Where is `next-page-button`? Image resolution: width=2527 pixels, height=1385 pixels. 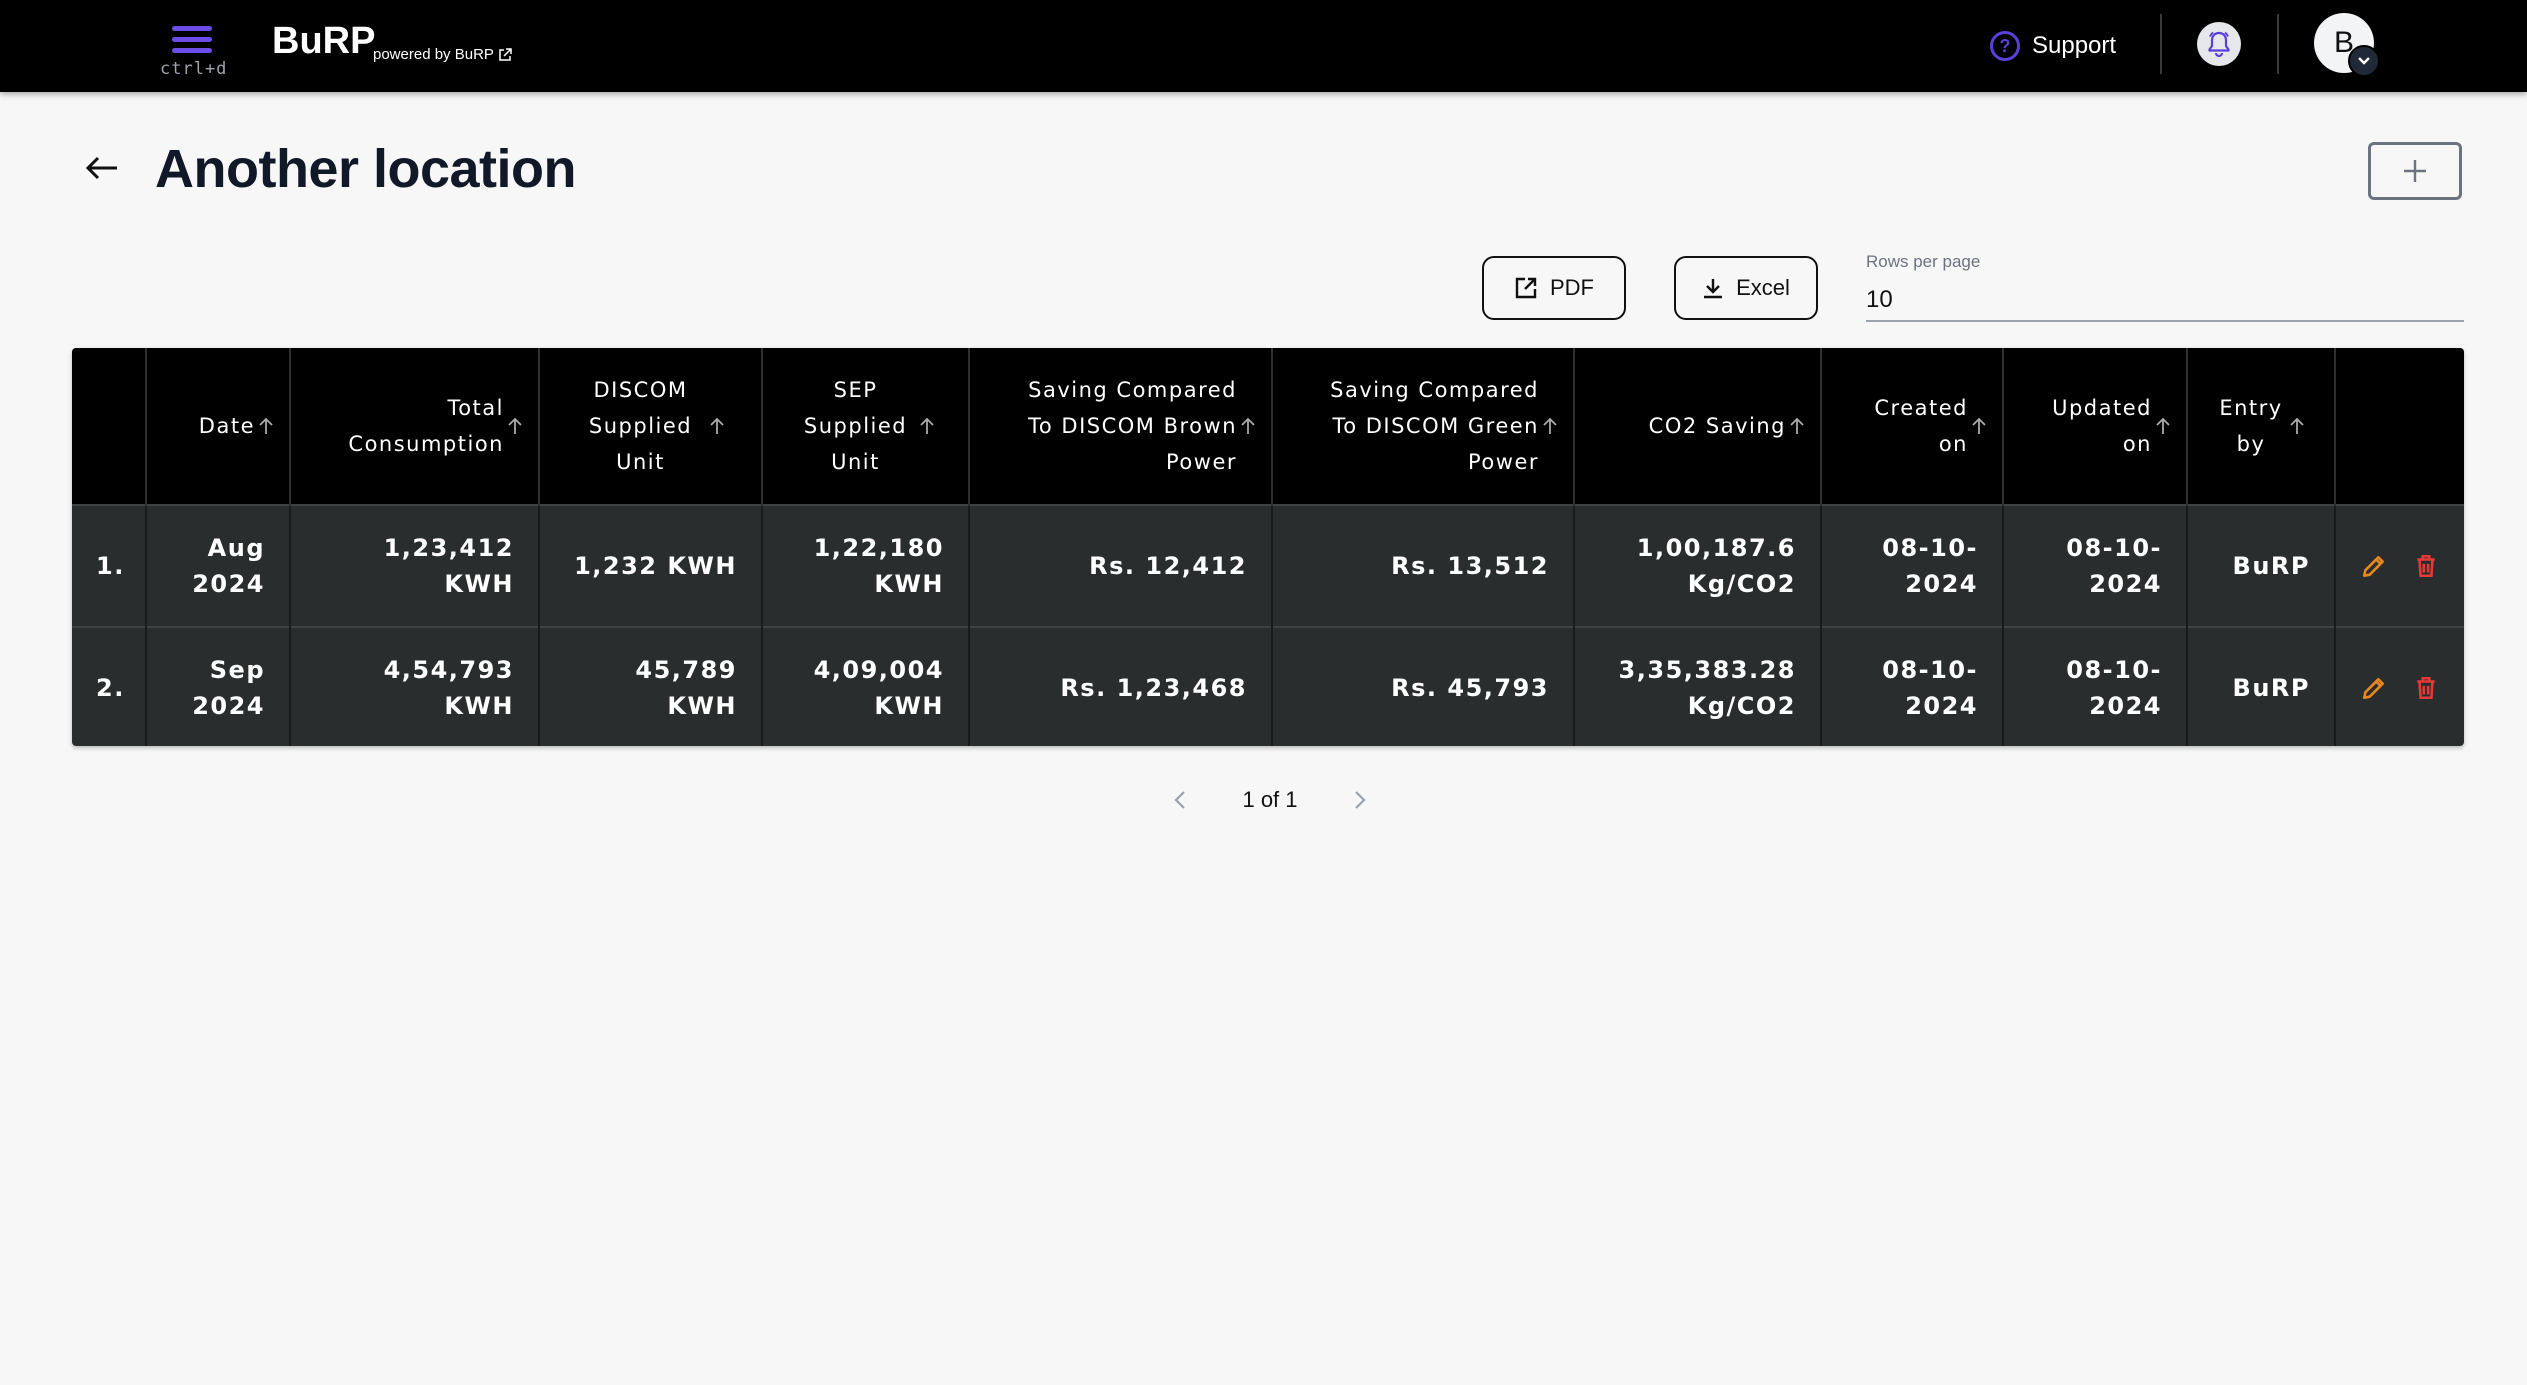 next-page-button is located at coordinates (1360, 800).